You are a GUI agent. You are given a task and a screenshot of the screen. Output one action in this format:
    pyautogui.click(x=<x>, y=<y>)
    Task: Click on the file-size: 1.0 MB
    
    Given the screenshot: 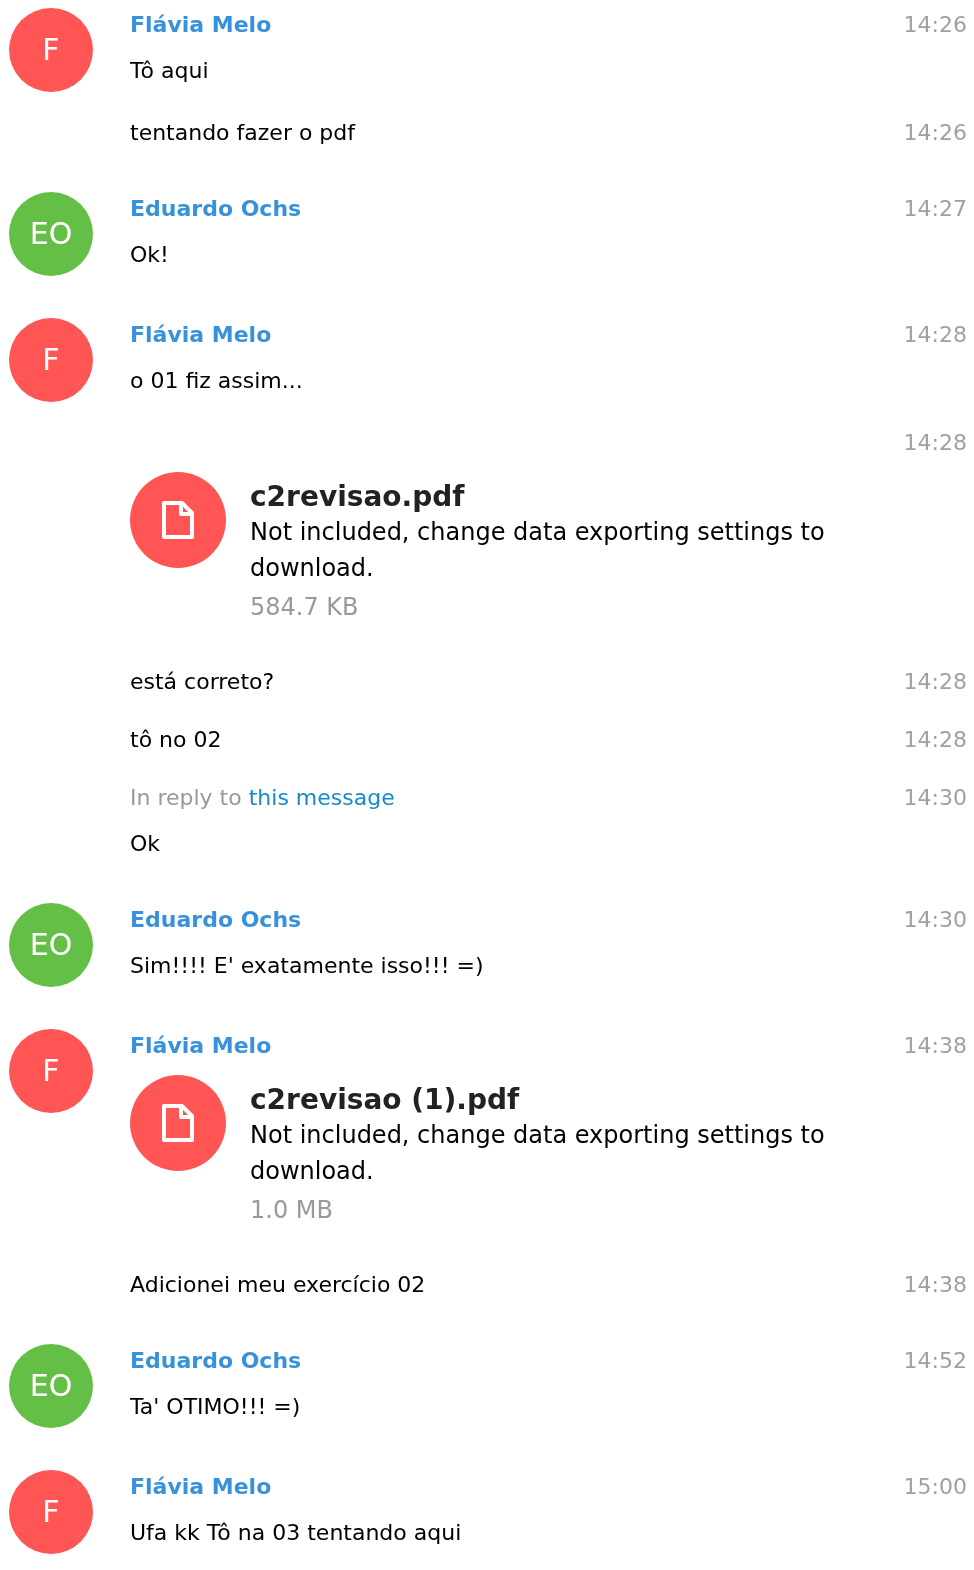 What is the action you would take?
    pyautogui.click(x=292, y=1210)
    